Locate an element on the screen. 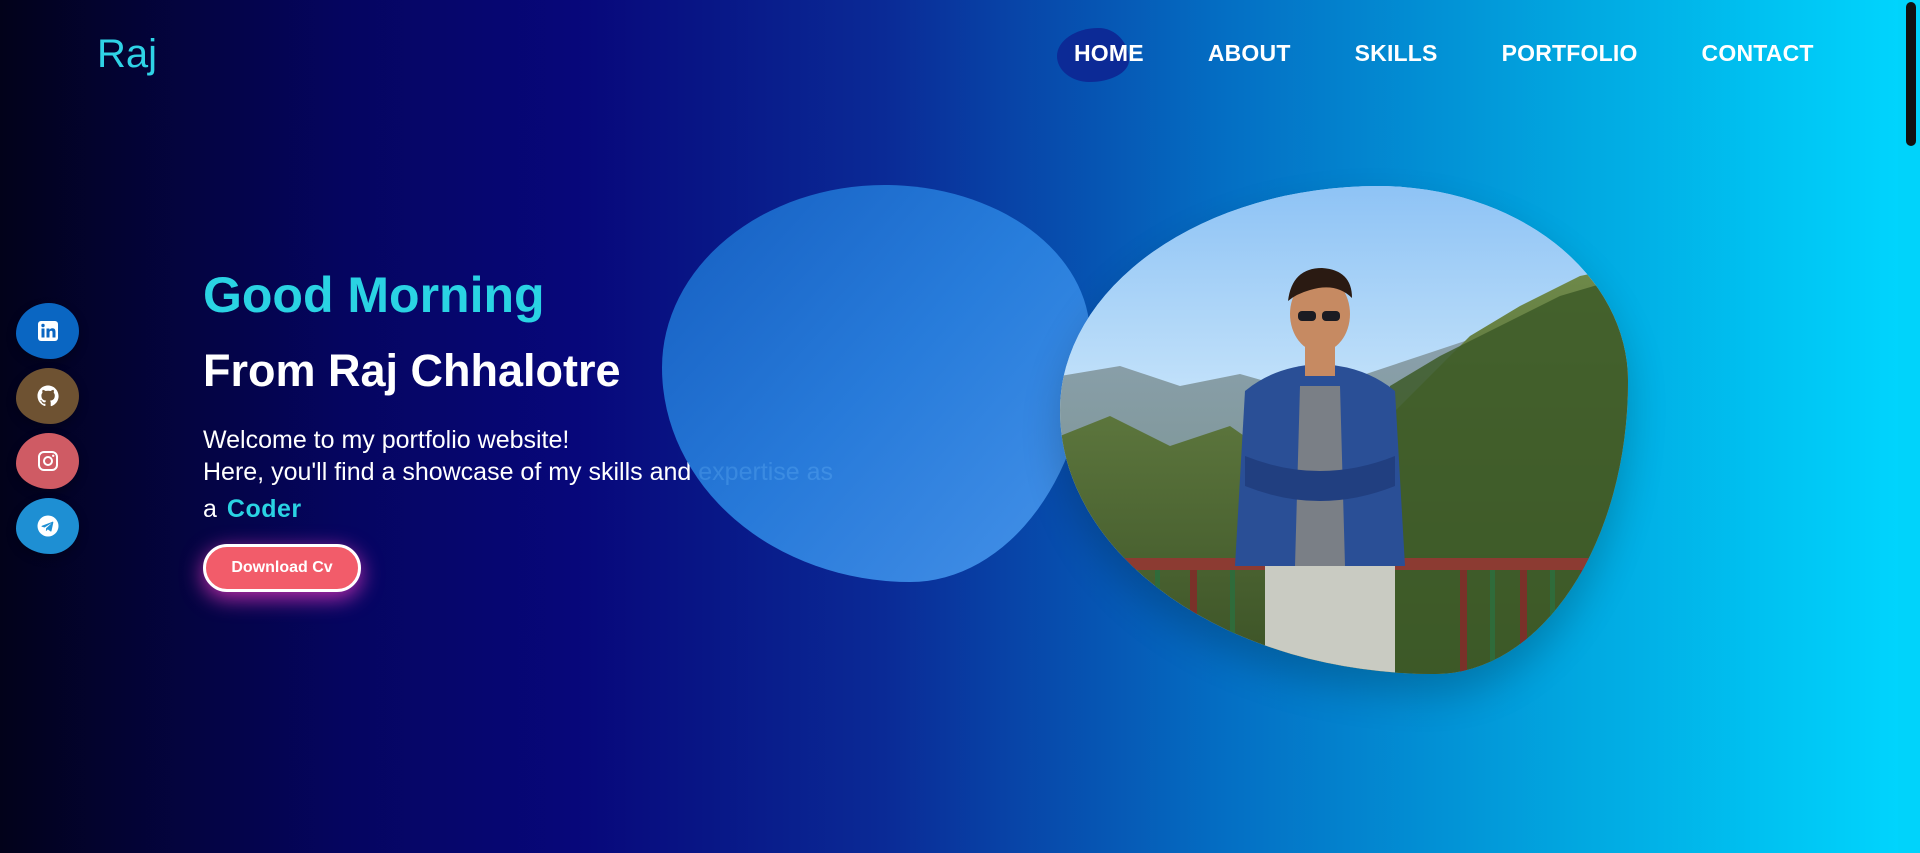  nav-contact: CONTACT is located at coordinates (1758, 53).